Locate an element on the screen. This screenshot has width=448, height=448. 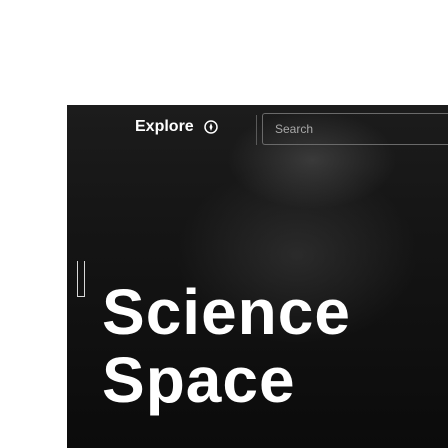
nav-divider is located at coordinates (256, 130).